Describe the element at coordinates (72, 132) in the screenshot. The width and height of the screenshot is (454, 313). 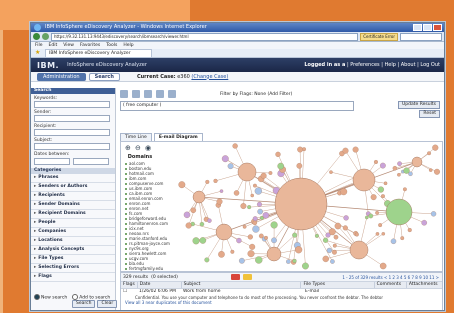
I see `recipient-input` at that location.